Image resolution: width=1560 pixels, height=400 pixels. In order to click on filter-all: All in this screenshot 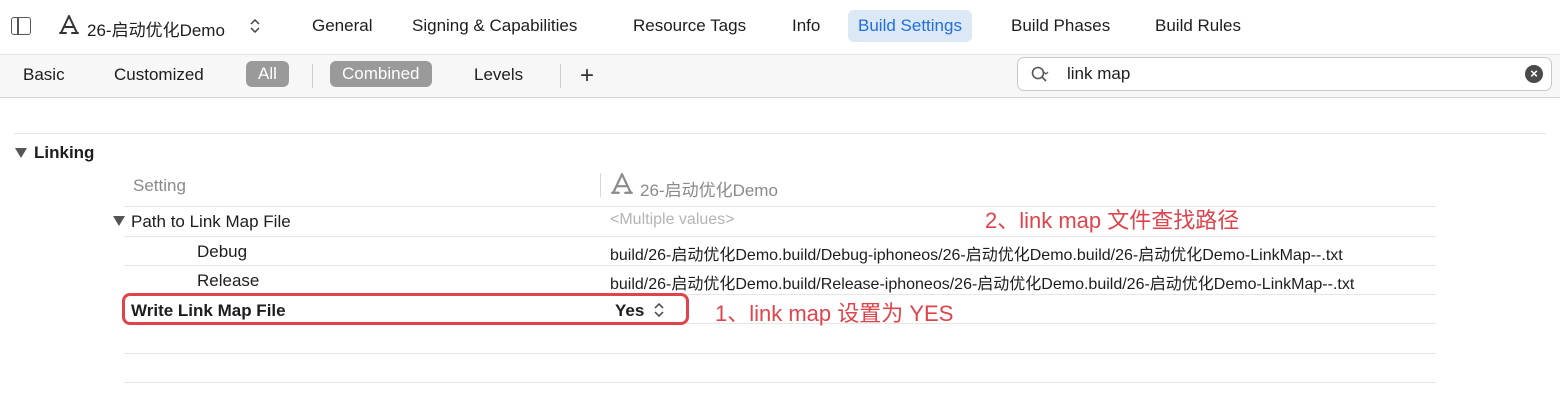, I will do `click(267, 74)`.